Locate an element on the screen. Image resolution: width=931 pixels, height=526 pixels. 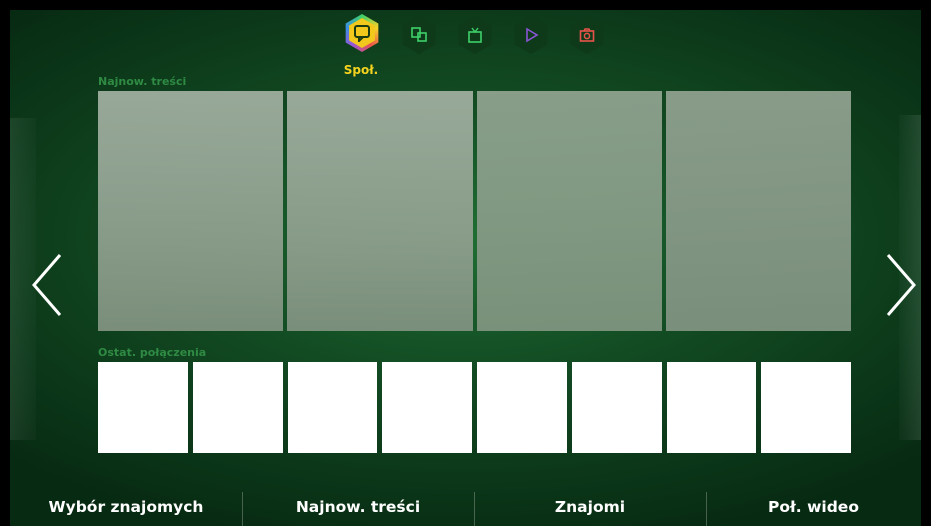
previous-arrow-icon is located at coordinates (48, 285).